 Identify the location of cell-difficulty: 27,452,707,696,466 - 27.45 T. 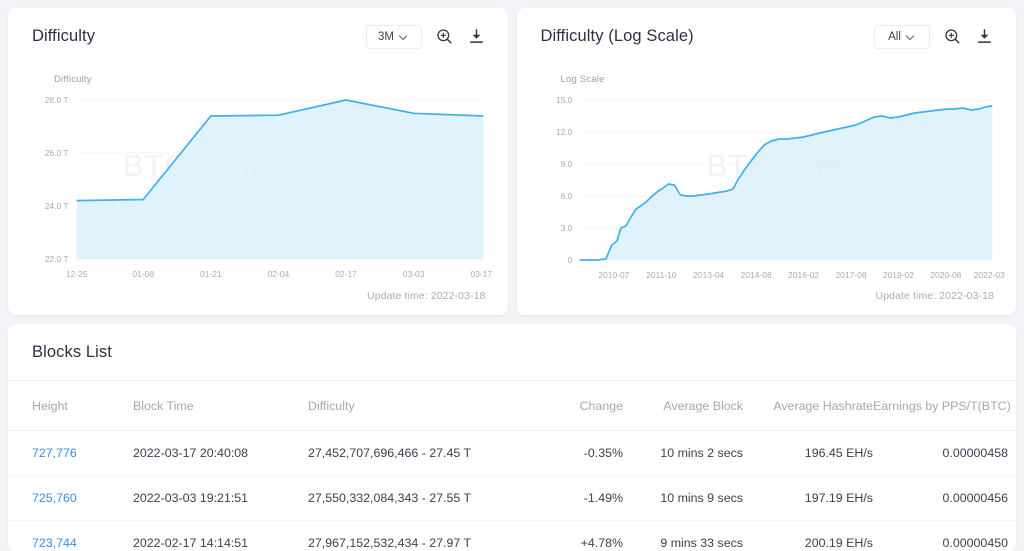
(413, 453).